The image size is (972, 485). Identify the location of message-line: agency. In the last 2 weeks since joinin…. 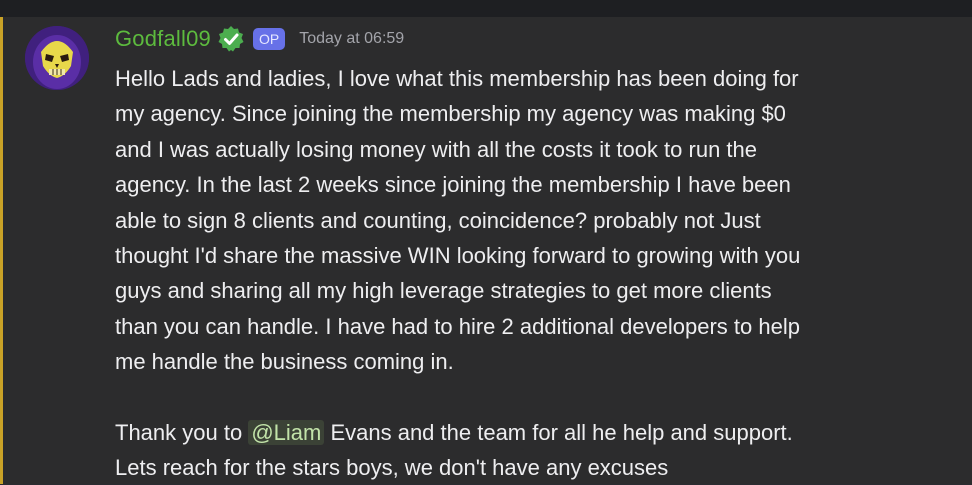
(453, 185).